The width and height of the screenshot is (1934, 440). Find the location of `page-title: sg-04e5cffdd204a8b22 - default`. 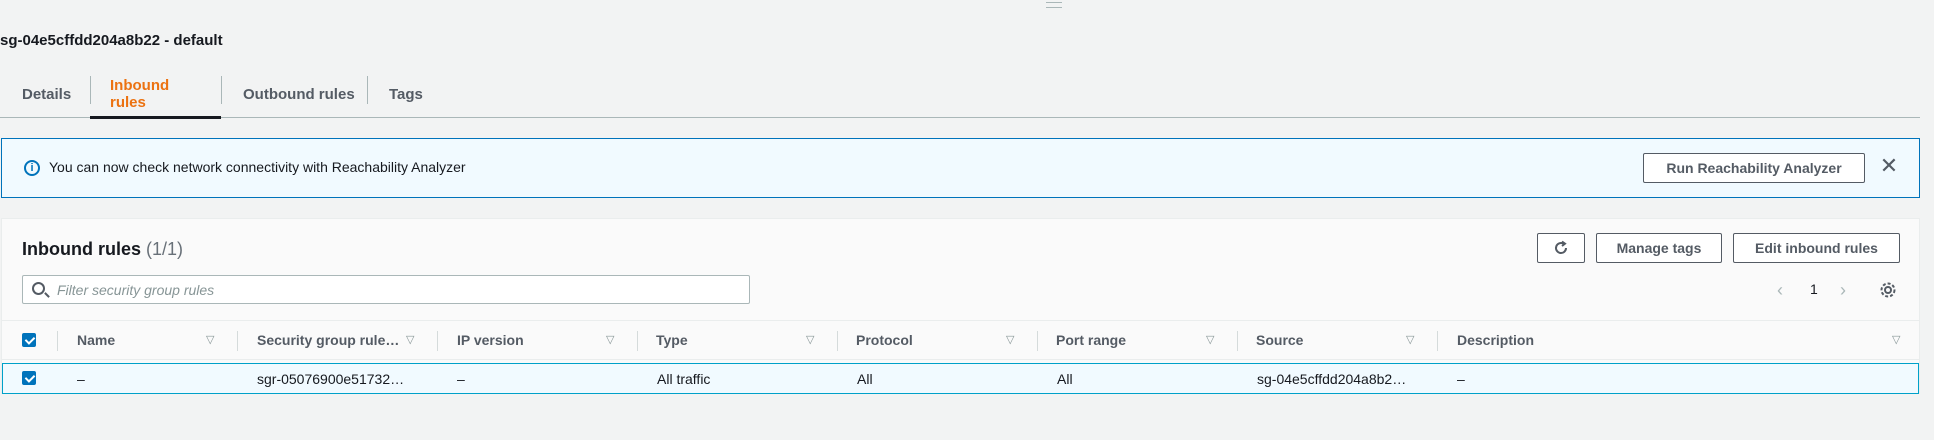

page-title: sg-04e5cffdd204a8b22 - default is located at coordinates (111, 40).